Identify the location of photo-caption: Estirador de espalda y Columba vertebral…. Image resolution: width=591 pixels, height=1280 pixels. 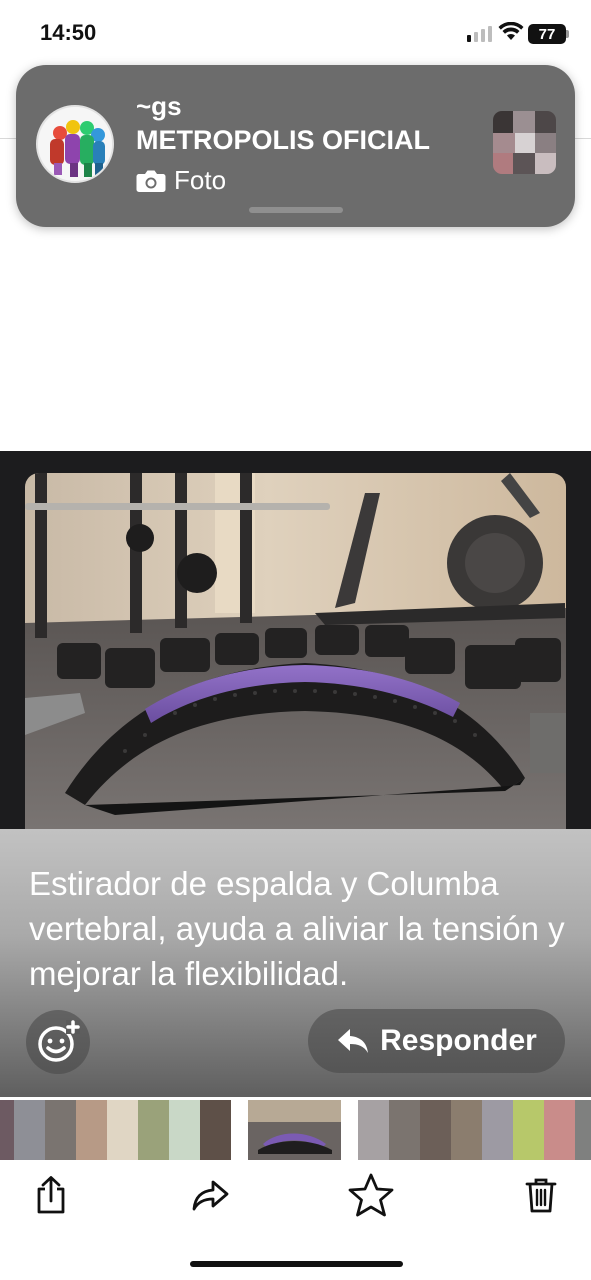
(297, 928).